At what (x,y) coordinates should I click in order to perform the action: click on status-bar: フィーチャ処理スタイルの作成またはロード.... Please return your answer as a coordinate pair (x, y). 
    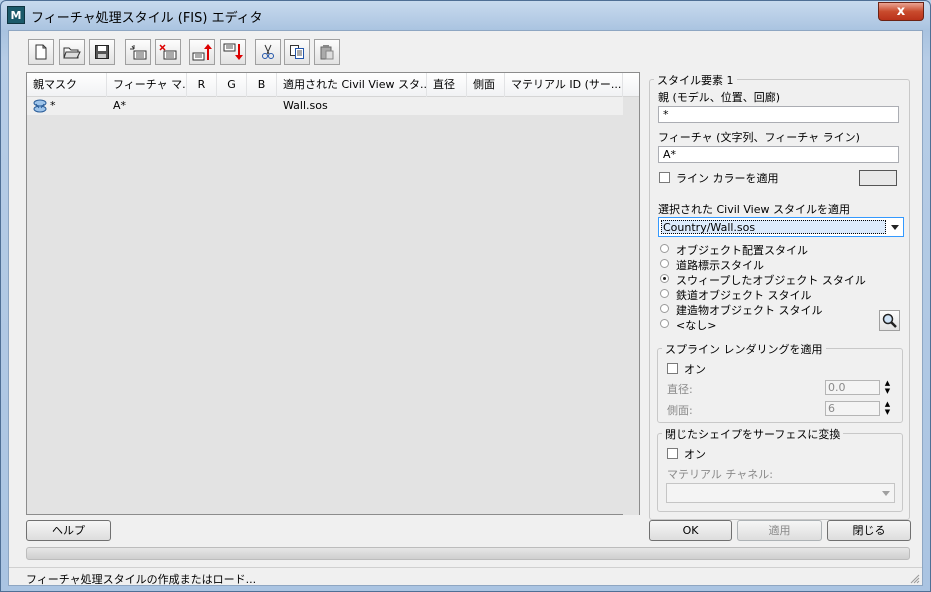
    Looking at the image, I should click on (465, 576).